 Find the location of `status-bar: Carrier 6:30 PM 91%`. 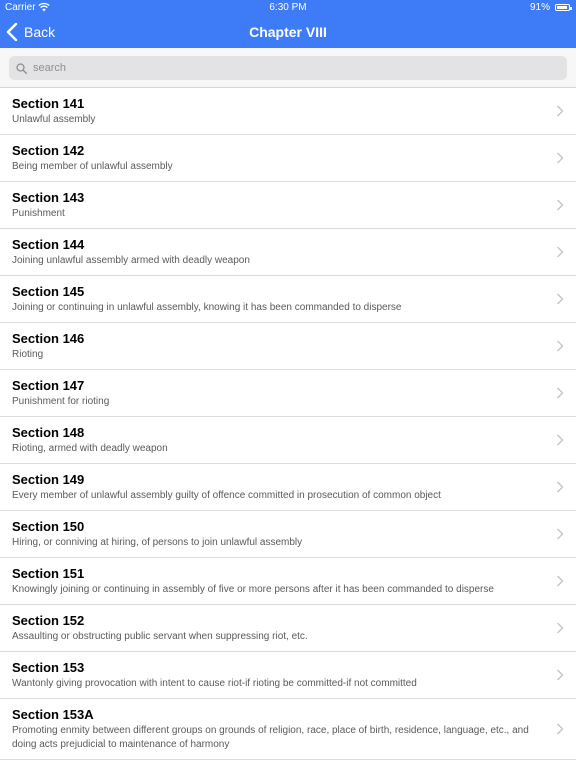

status-bar: Carrier 6:30 PM 91% is located at coordinates (288, 8).